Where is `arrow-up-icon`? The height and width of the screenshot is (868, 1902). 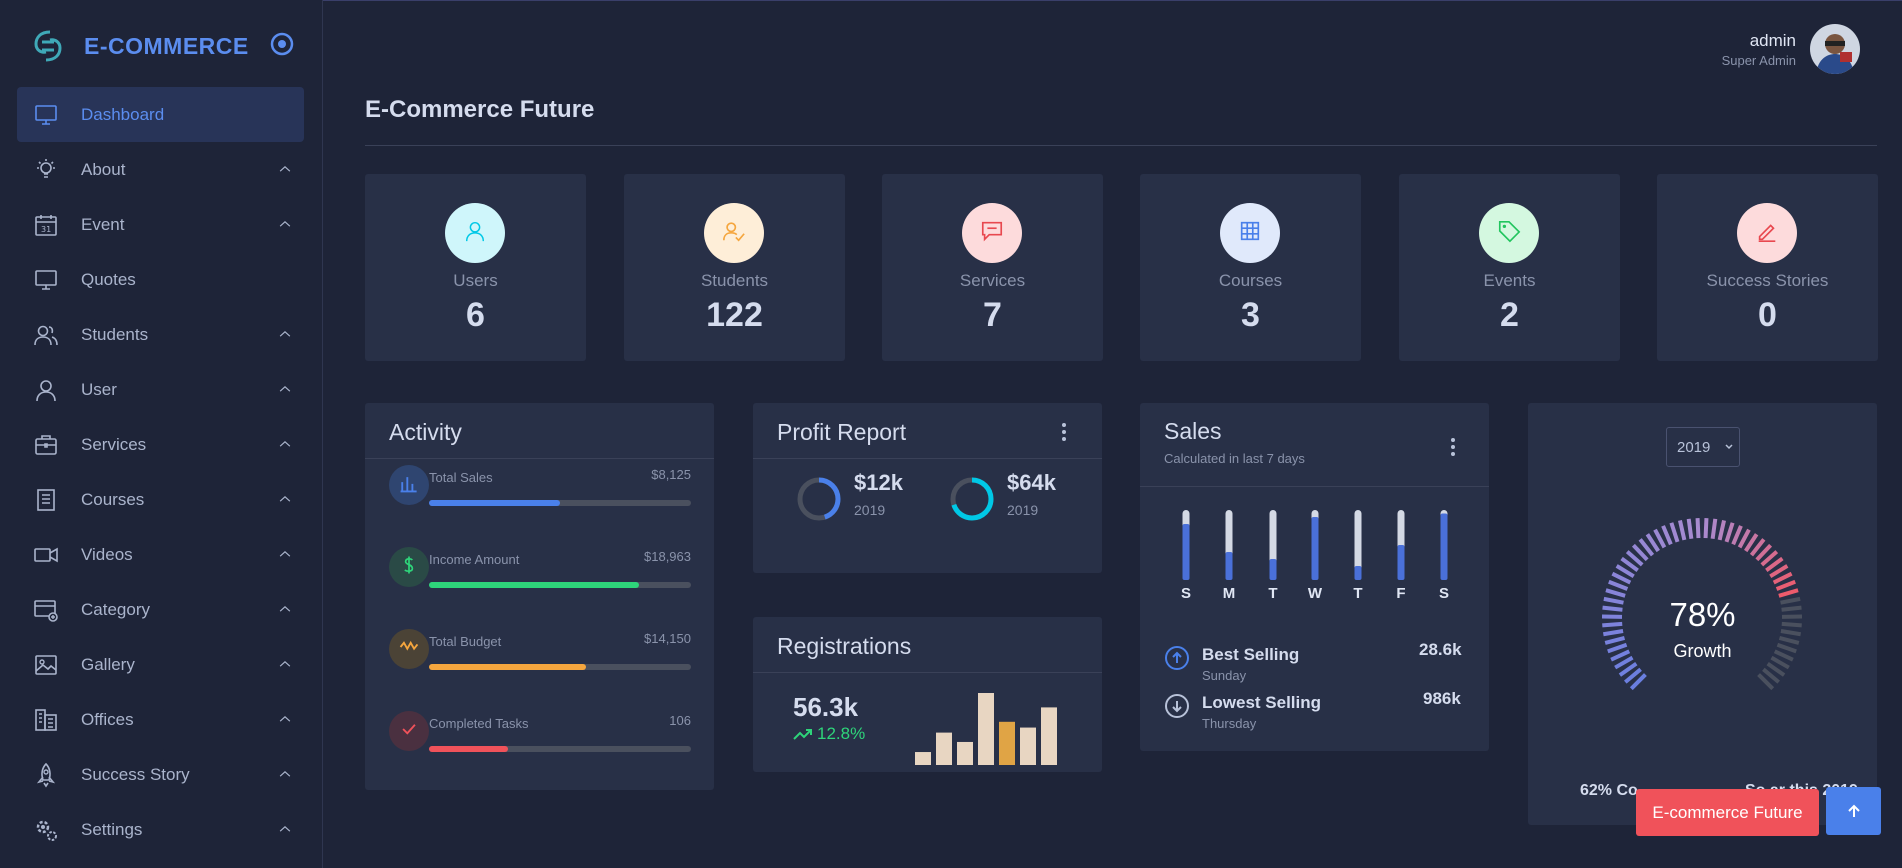 arrow-up-icon is located at coordinates (1853, 810).